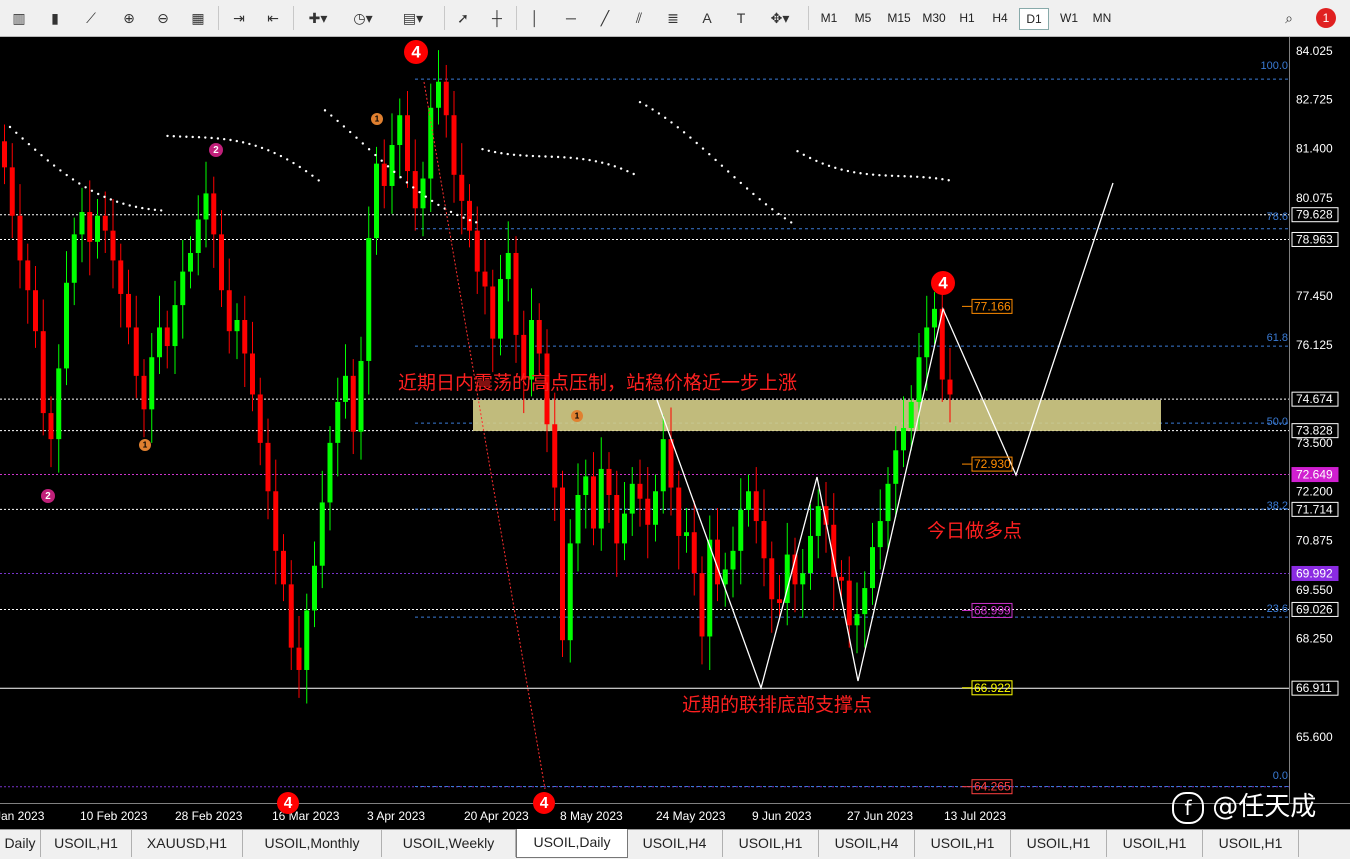 The height and width of the screenshot is (859, 1350). Describe the element at coordinates (863, 18) in the screenshot. I see `timeframe-m5: M5` at that location.